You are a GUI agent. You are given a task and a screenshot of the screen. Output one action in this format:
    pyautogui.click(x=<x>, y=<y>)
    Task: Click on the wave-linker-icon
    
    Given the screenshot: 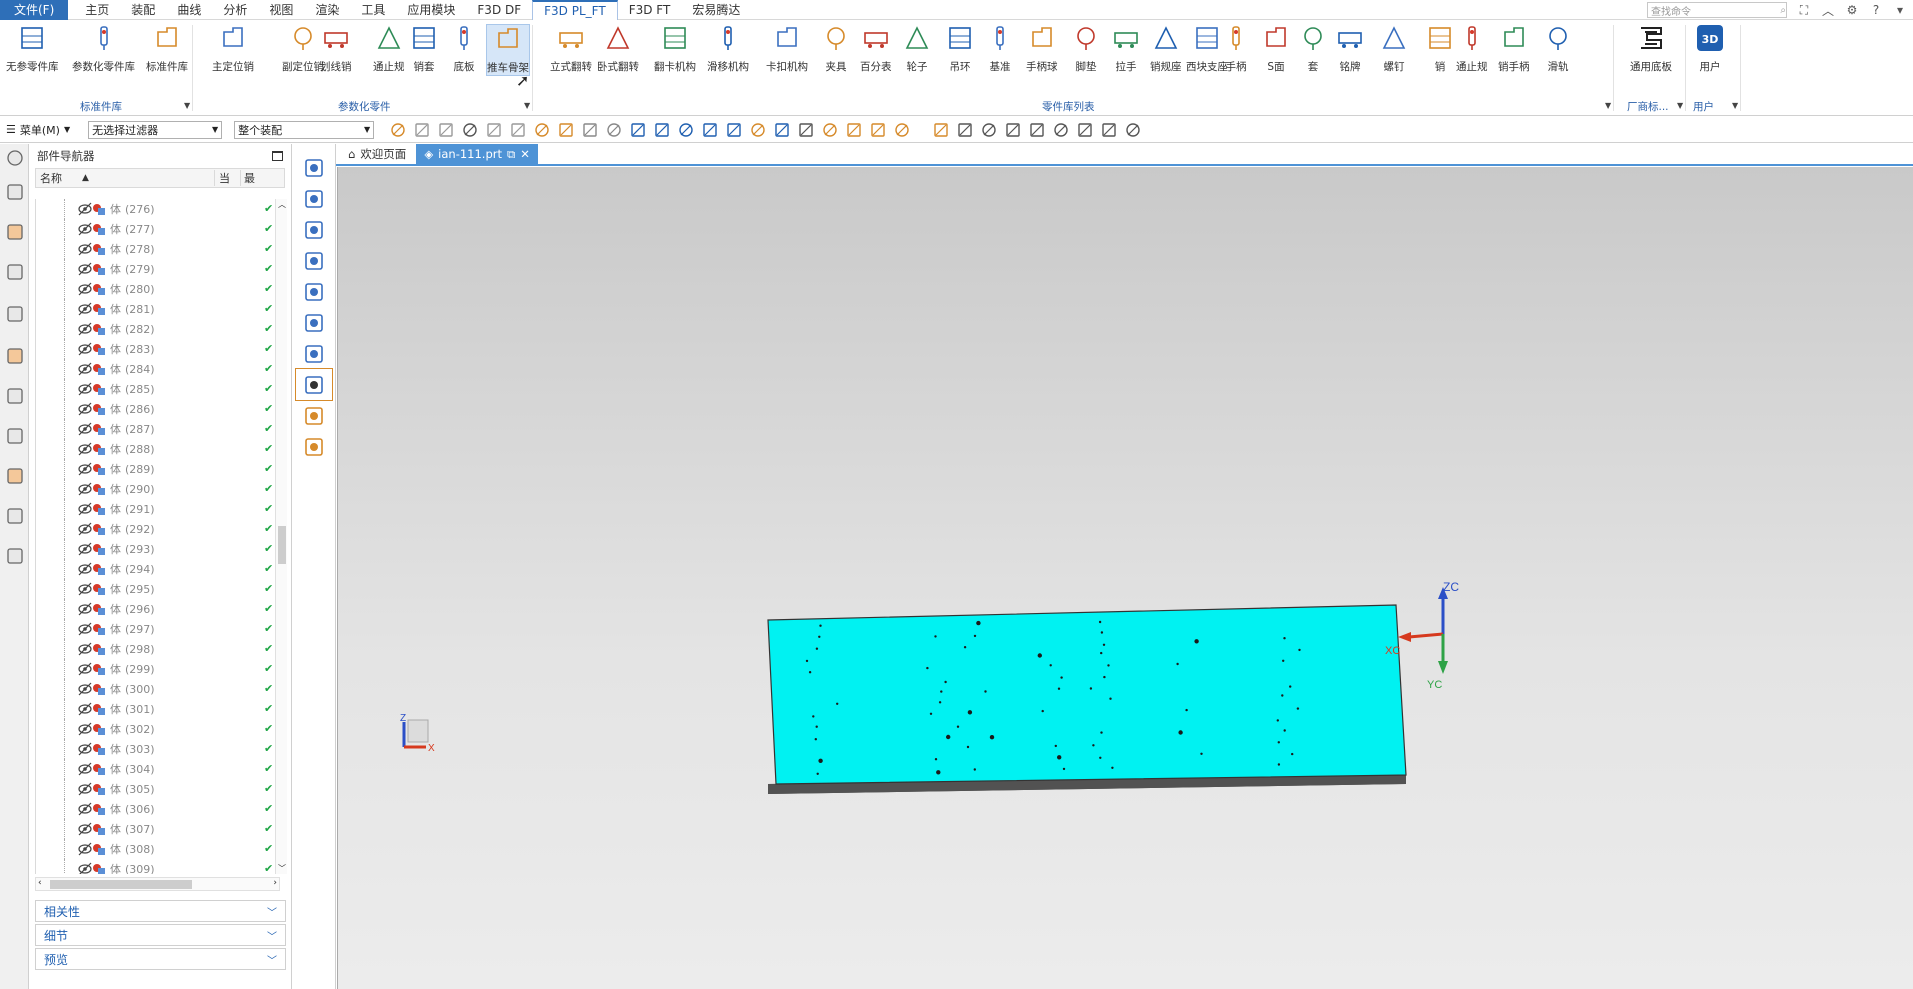 What is the action you would take?
    pyautogui.click(x=314, y=322)
    